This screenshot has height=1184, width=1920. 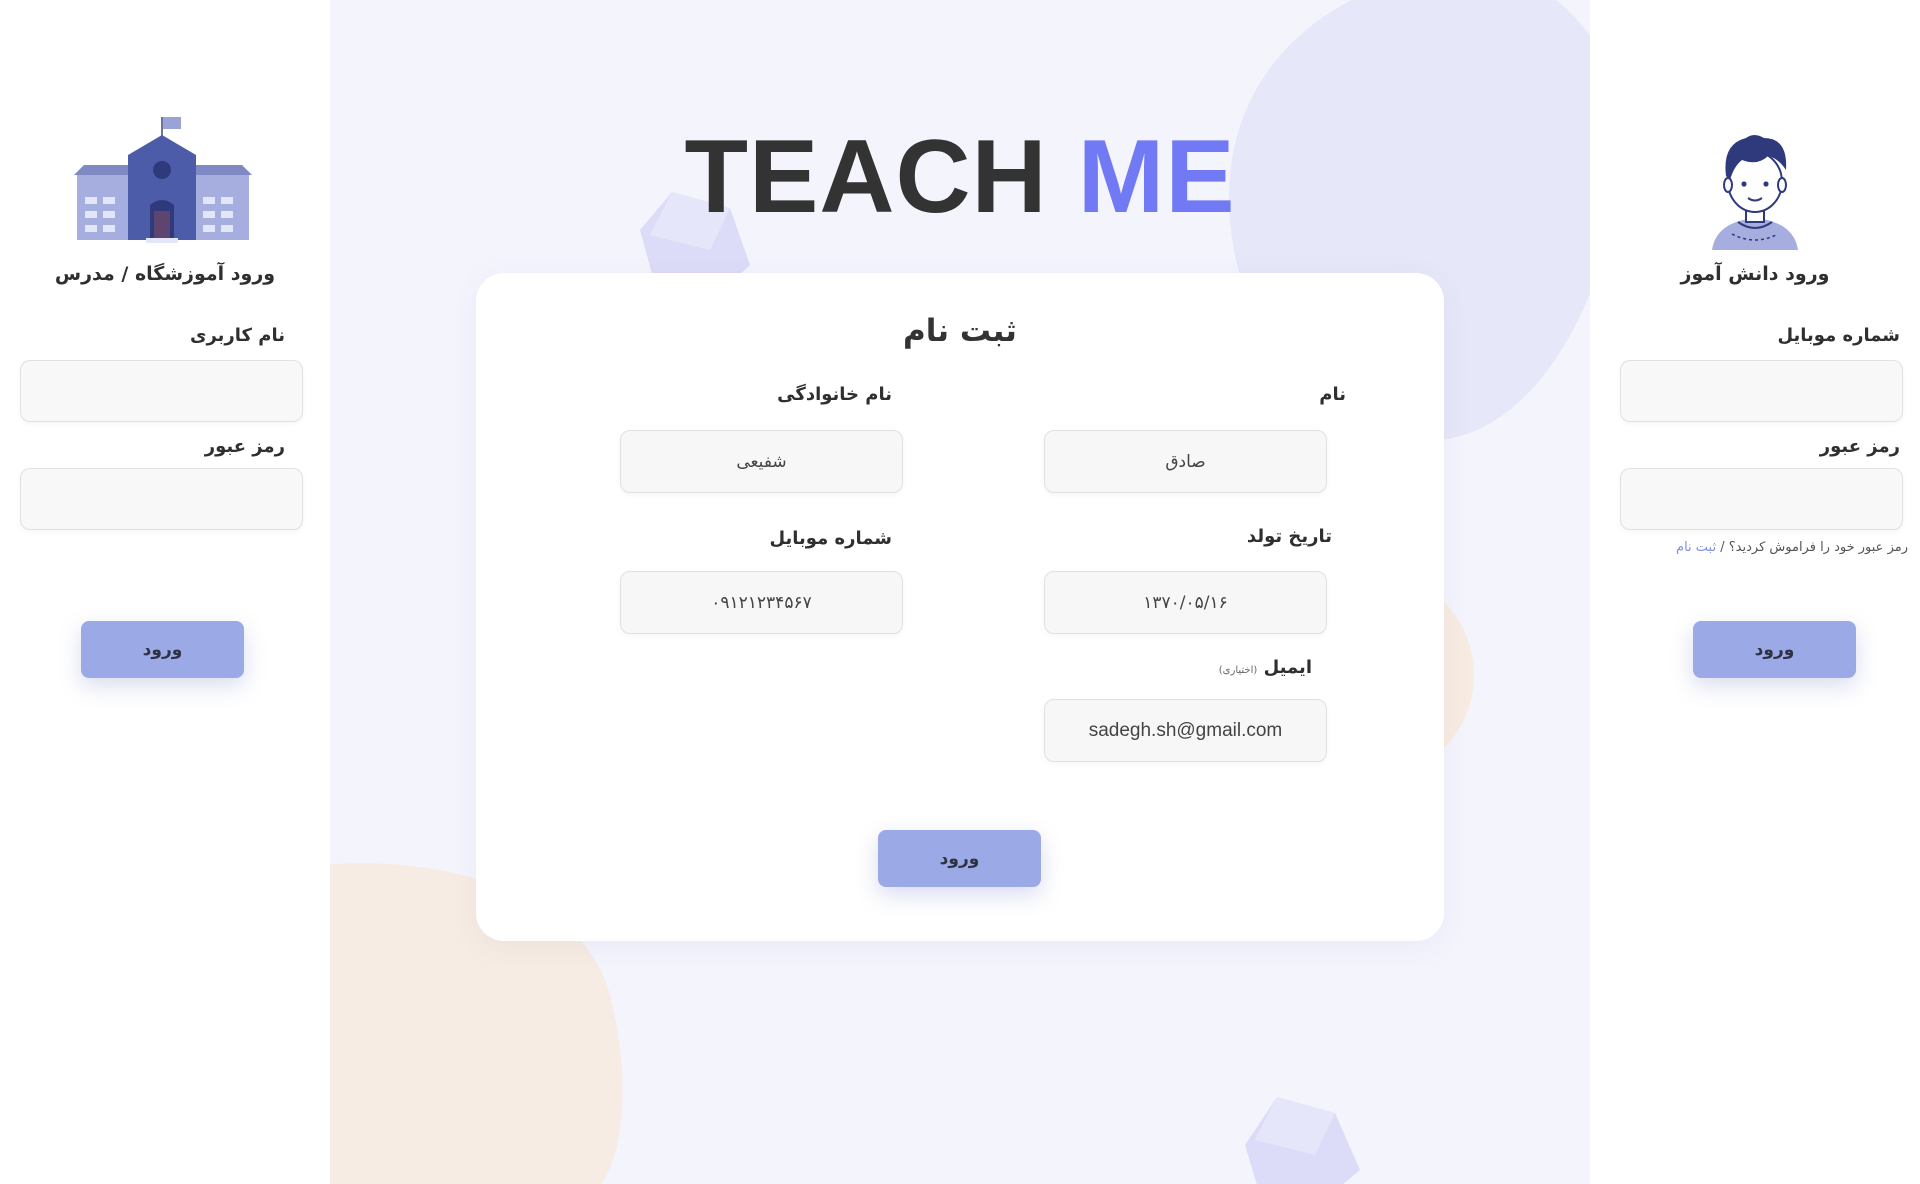 I want to click on email-label-text: ایمیل, so click(x=1287, y=667).